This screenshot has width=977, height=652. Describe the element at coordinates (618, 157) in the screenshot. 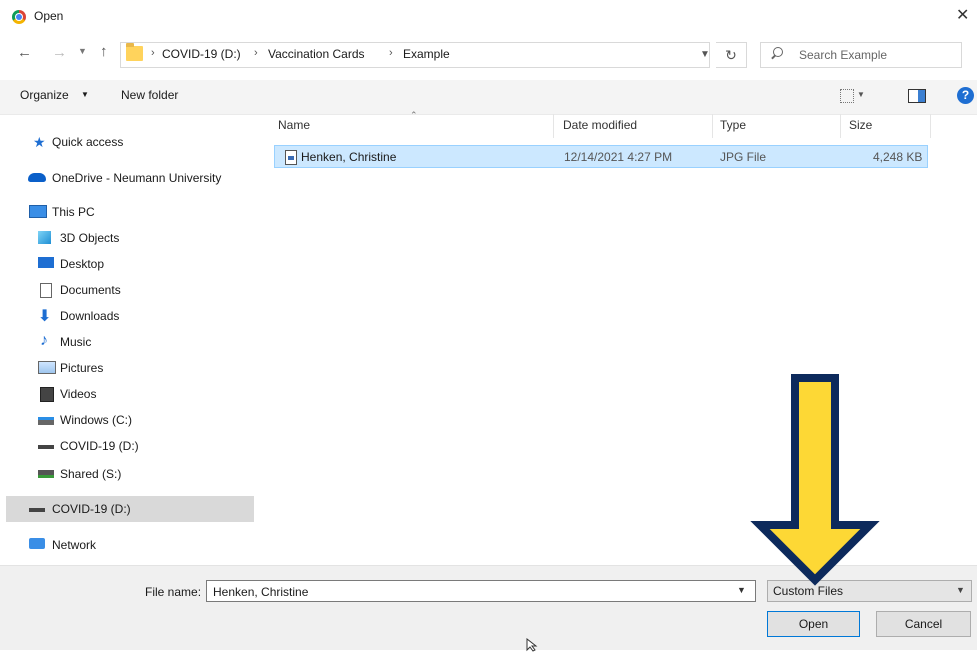

I see `file-date-modified: 12/14/2021 4:27 PM` at that location.